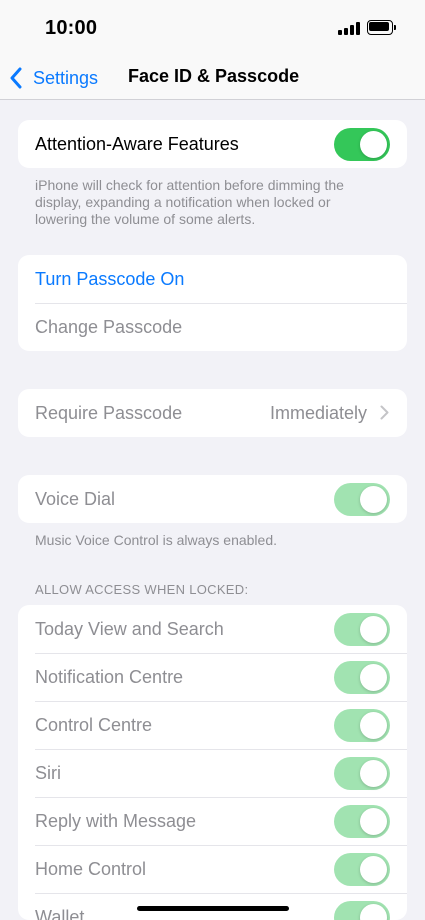 The image size is (425, 920). Describe the element at coordinates (212, 629) in the screenshot. I see `list-item: Today View and Search` at that location.